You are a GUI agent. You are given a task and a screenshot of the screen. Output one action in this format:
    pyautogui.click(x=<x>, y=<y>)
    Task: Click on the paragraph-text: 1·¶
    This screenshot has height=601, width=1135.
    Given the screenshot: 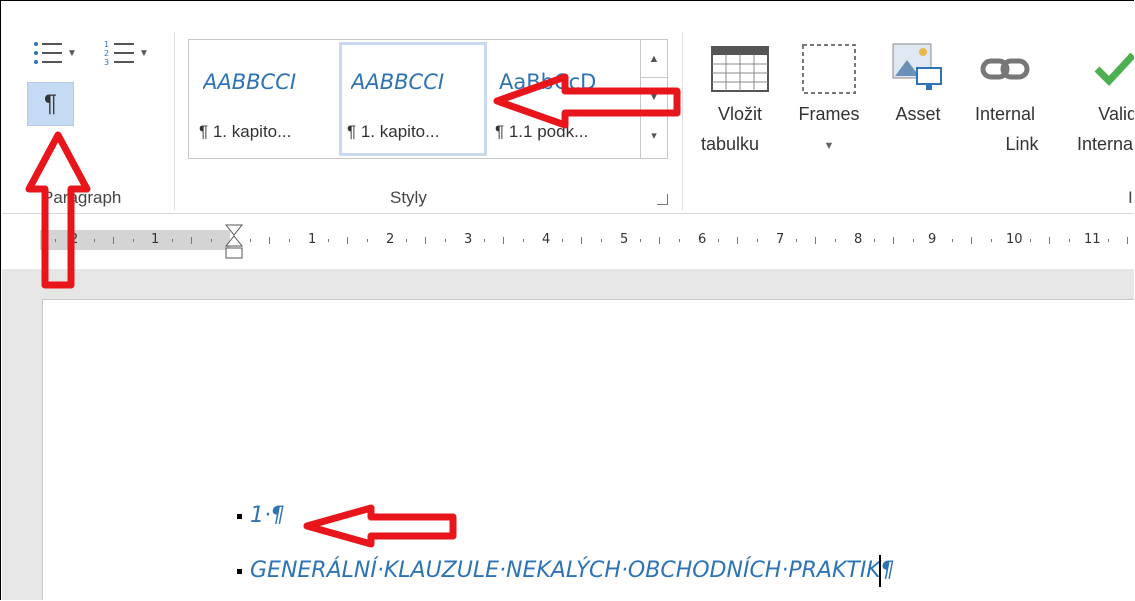 What is the action you would take?
    pyautogui.click(x=267, y=515)
    